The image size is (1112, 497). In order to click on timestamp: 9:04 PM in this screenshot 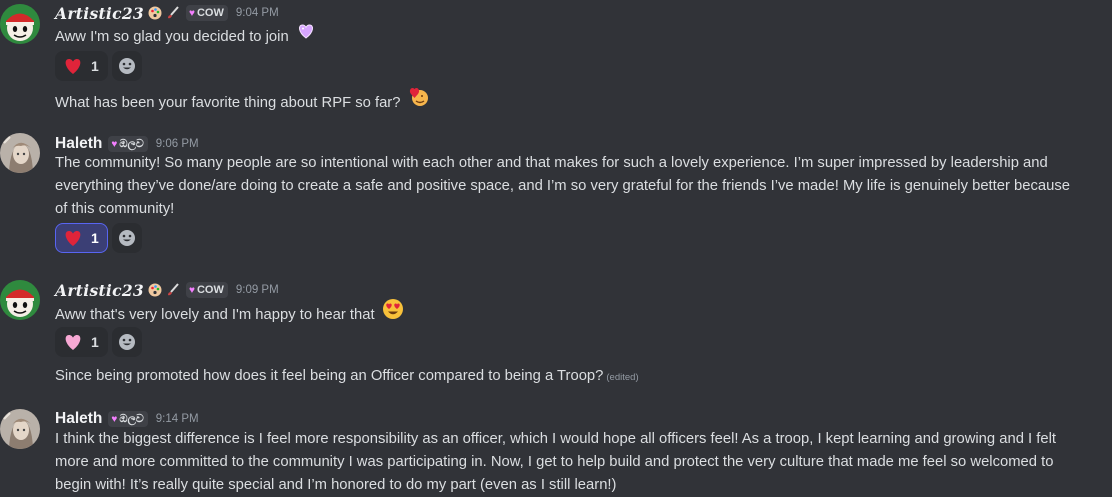, I will do `click(257, 13)`.